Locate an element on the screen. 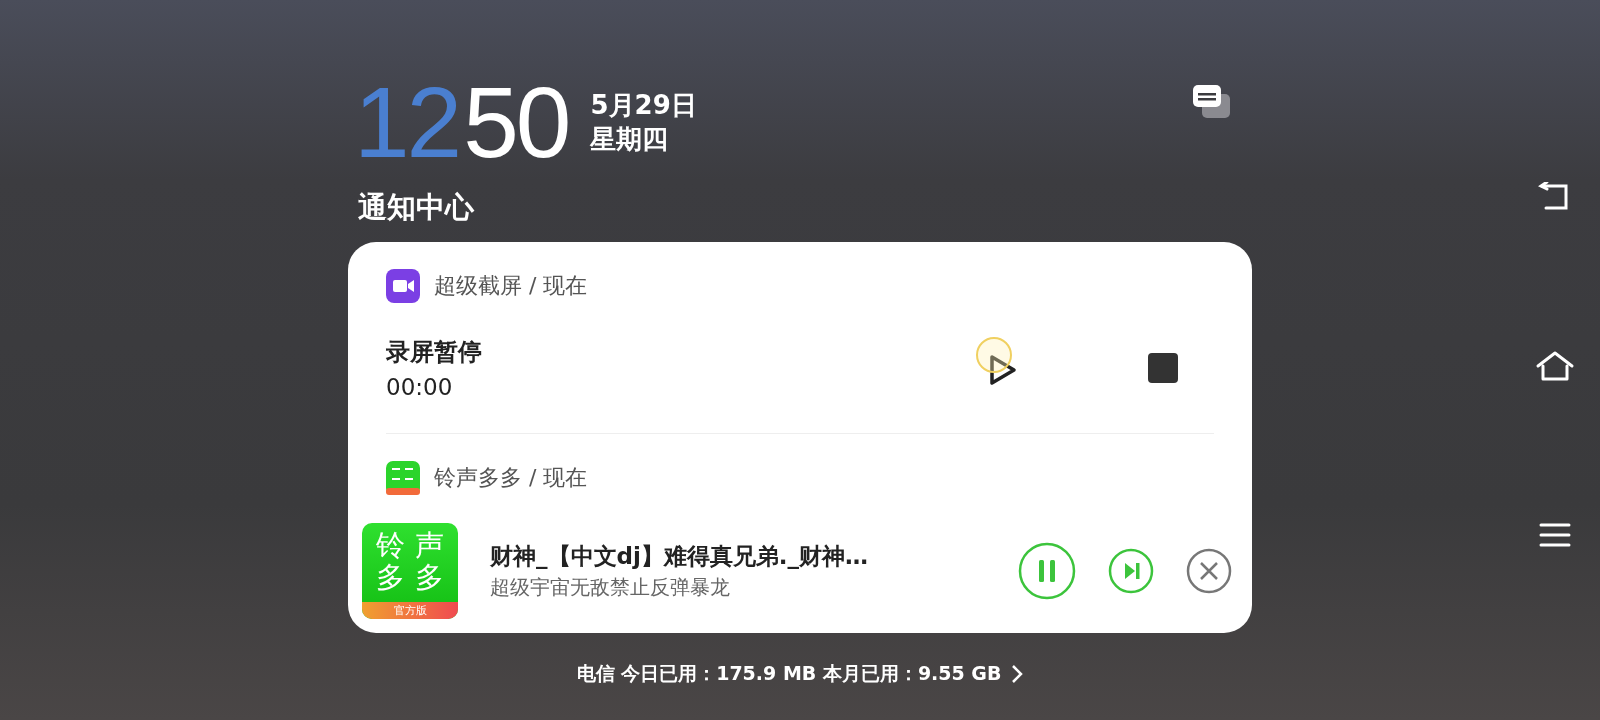 This screenshot has width=1600, height=720. cover-badge: 官方版 is located at coordinates (410, 610).